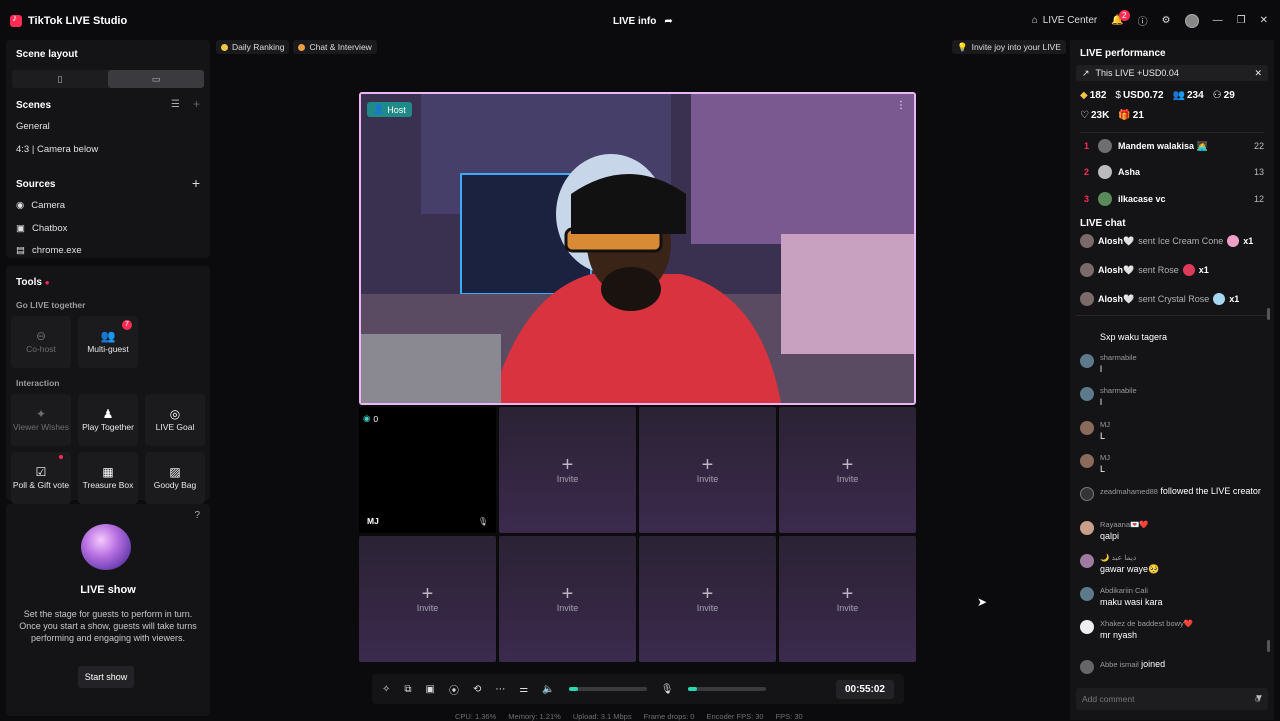 This screenshot has height=721, width=1280. What do you see at coordinates (1143, 20) in the screenshot?
I see `help-icon: ⓘ` at bounding box center [1143, 20].